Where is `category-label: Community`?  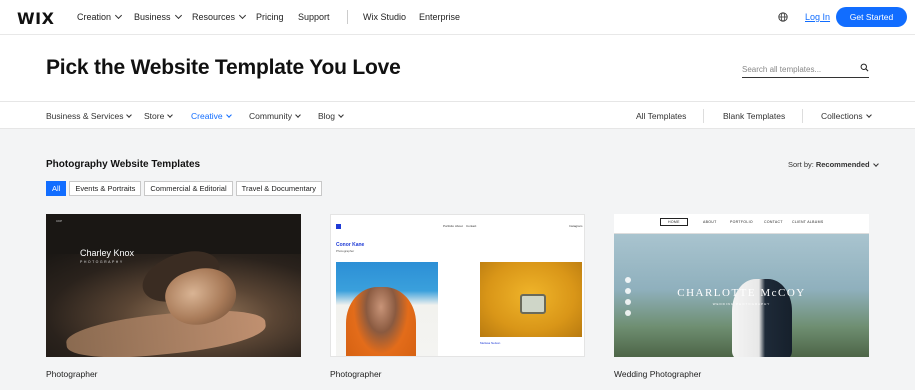 category-label: Community is located at coordinates (270, 116).